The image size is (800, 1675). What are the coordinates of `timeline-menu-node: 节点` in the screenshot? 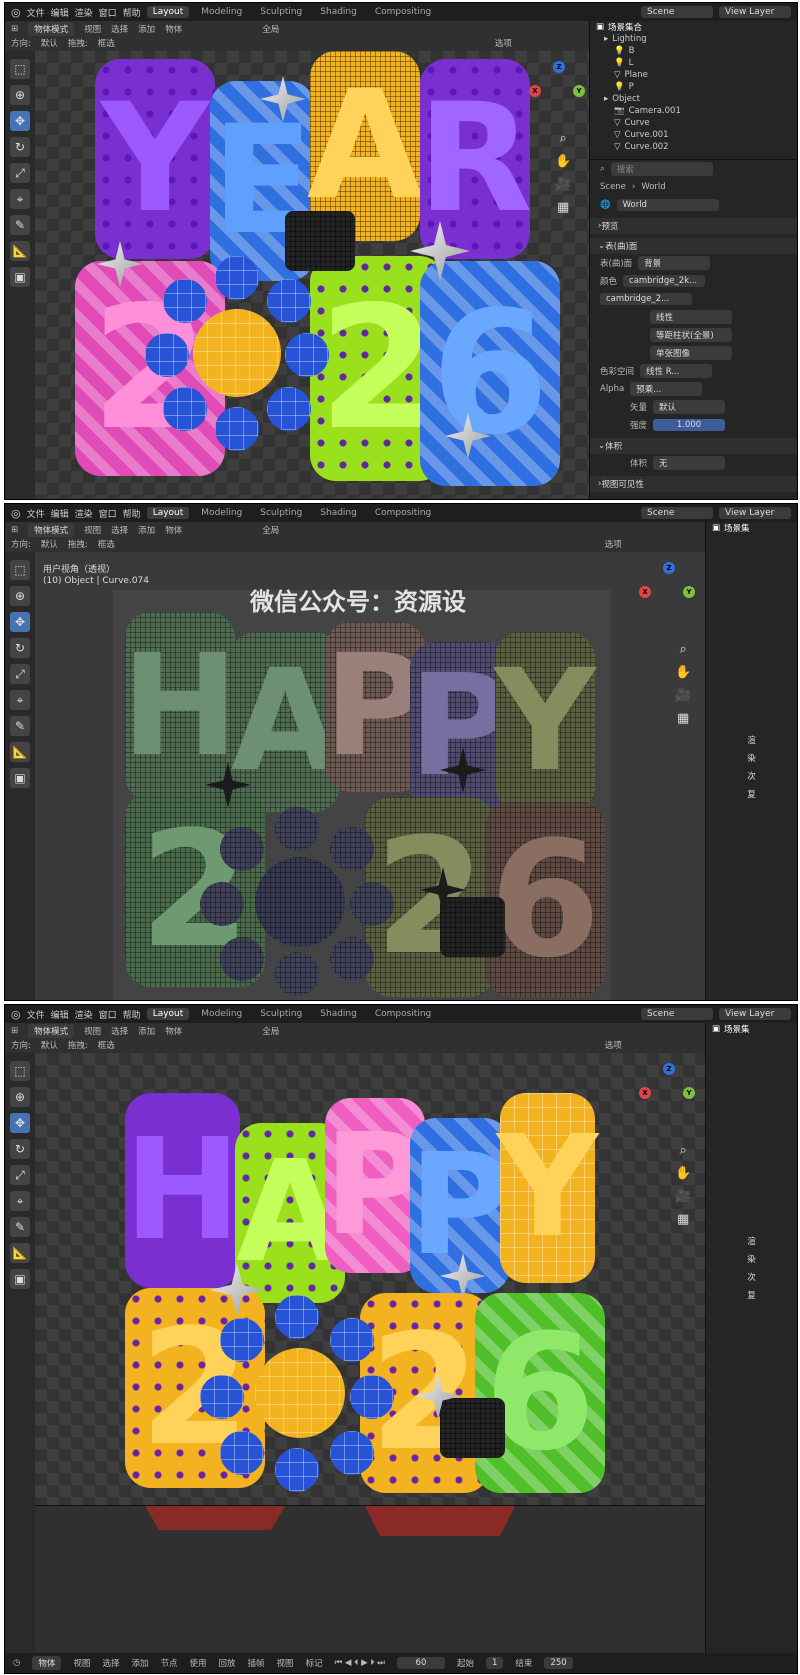 It's located at (168, 1663).